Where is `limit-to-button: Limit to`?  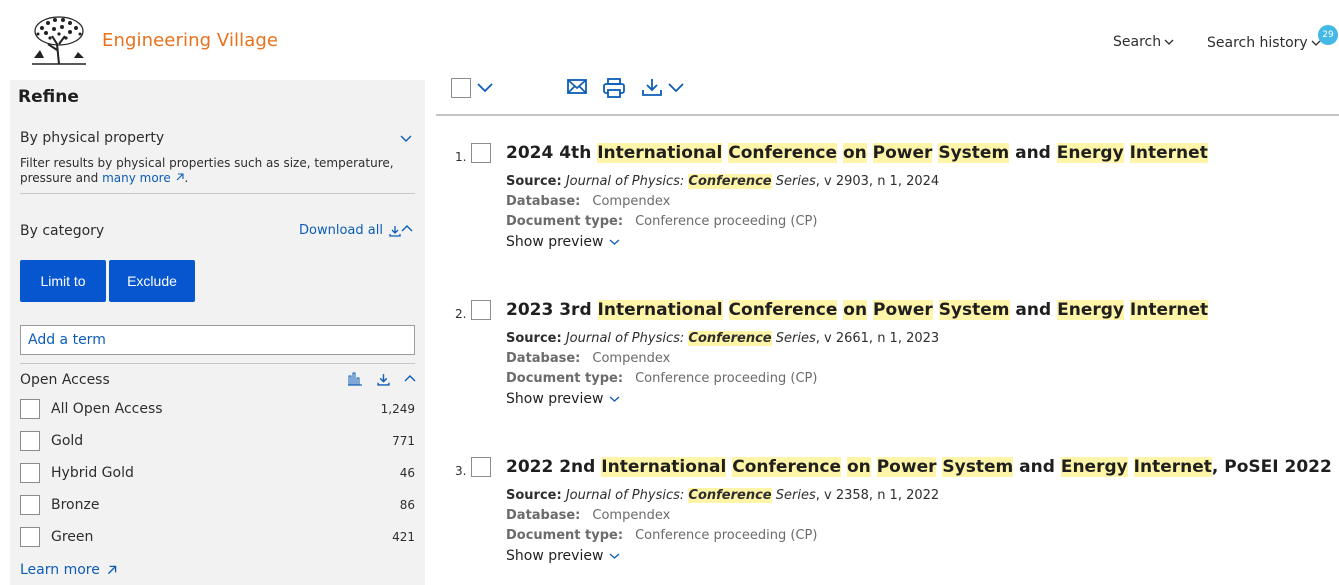
limit-to-button: Limit to is located at coordinates (63, 281).